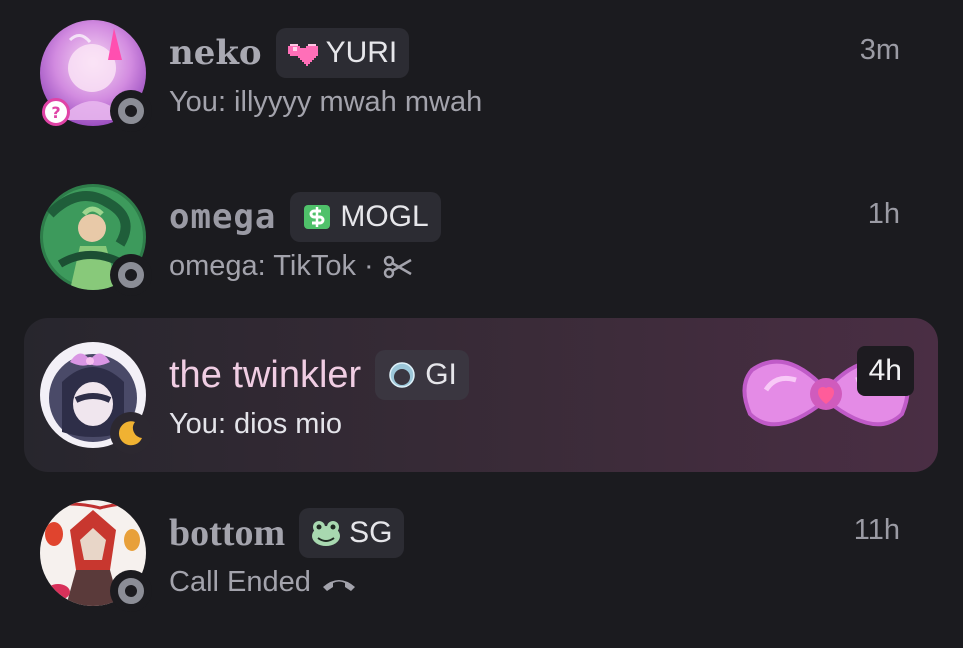  I want to click on preview-text: You: illyyyy mwah mwah, so click(326, 102).